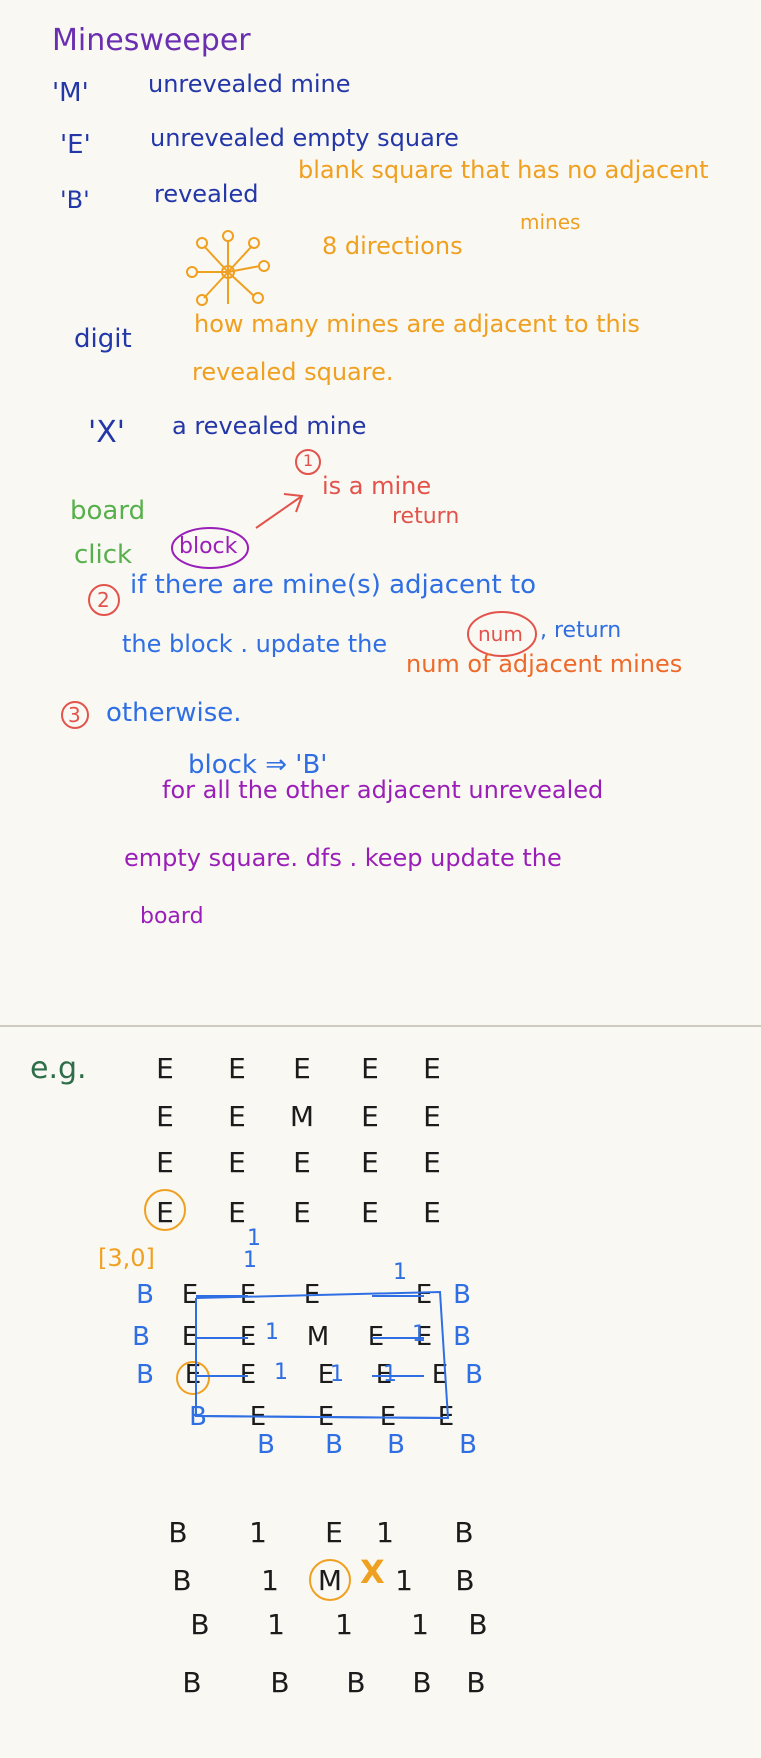 The width and height of the screenshot is (761, 1758). I want to click on final-cell: M, so click(330, 1580).